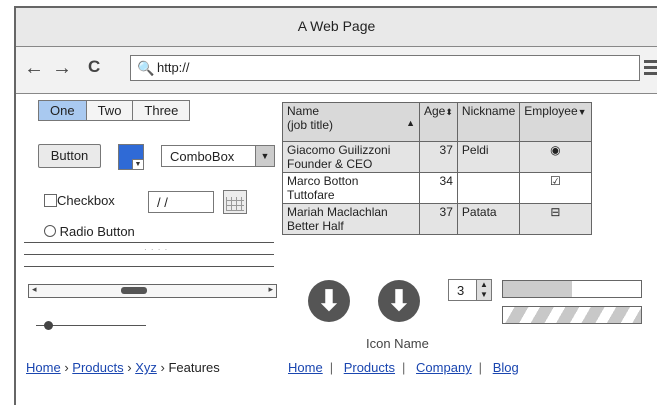  Describe the element at coordinates (449, 112) in the screenshot. I see `sort-icon: ⬍` at that location.